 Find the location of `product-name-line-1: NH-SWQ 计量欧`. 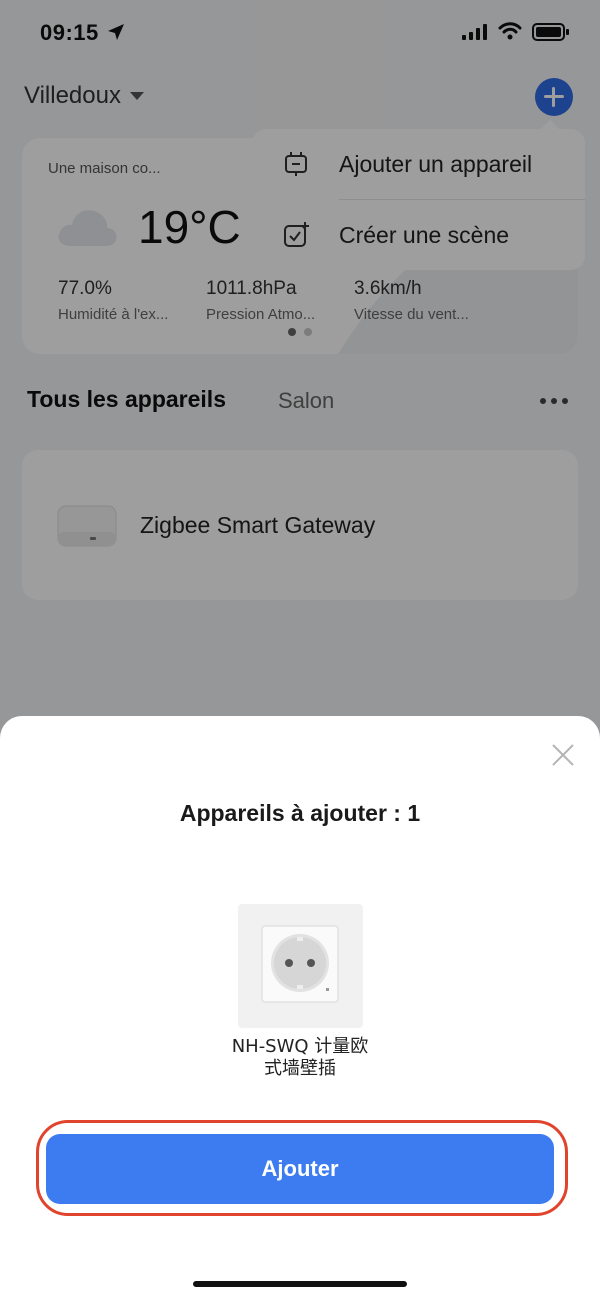

product-name-line-1: NH-SWQ 计量欧 is located at coordinates (300, 1046).